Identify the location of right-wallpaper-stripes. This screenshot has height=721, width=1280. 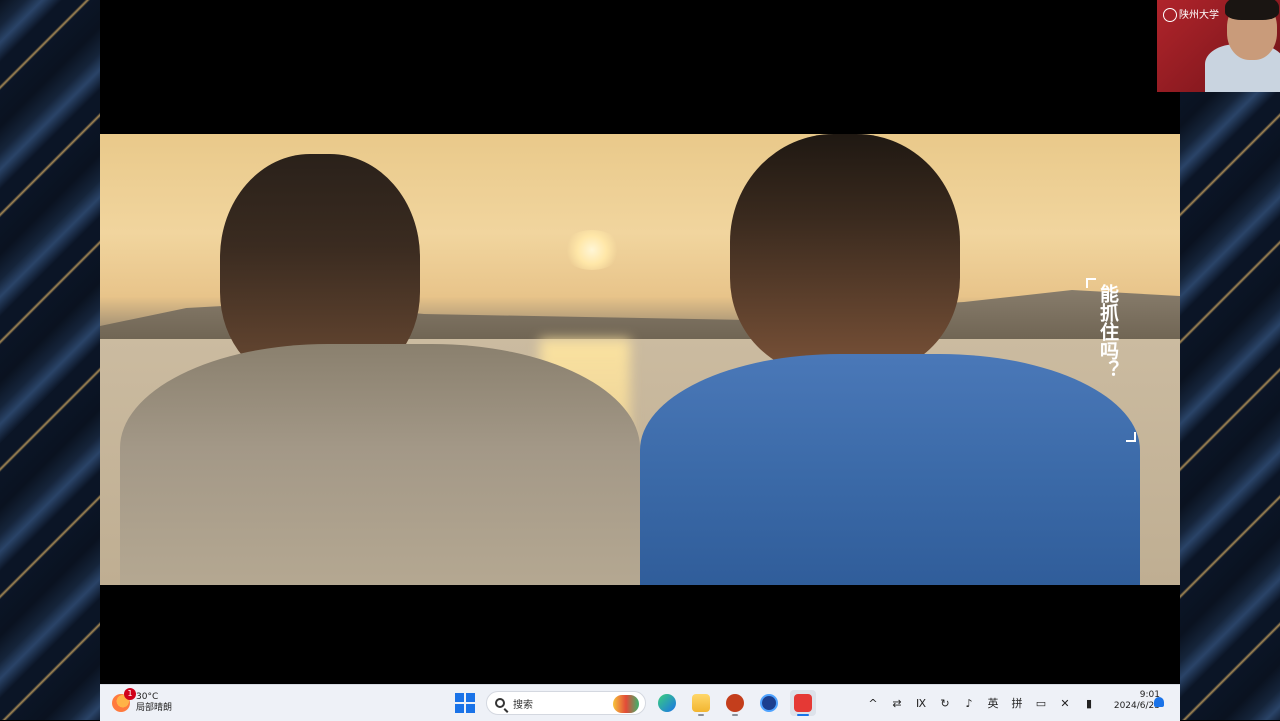
(1230, 360).